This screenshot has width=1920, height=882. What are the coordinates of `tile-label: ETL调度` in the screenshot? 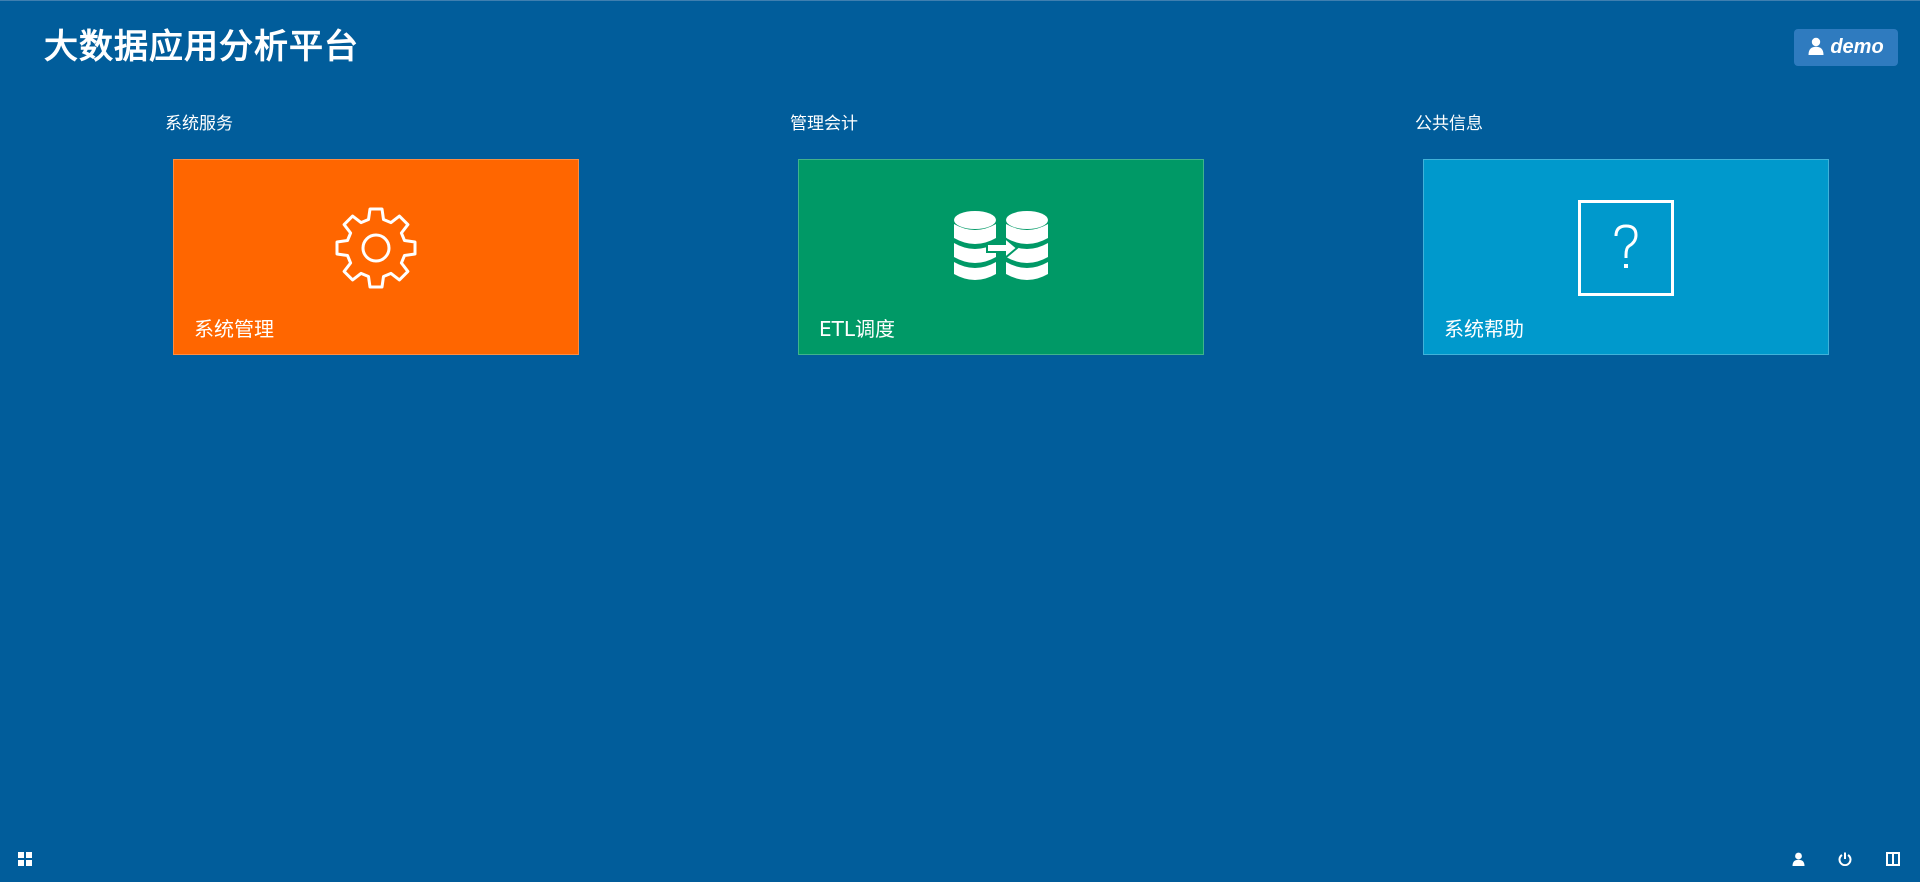 It's located at (857, 329).